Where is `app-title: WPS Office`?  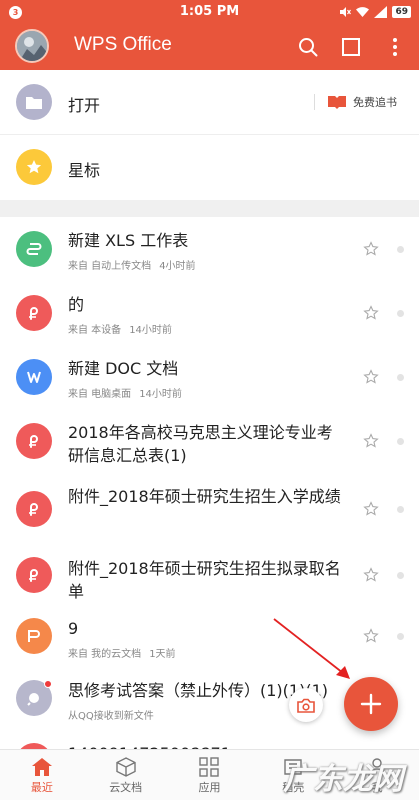
app-title: WPS Office is located at coordinates (123, 44).